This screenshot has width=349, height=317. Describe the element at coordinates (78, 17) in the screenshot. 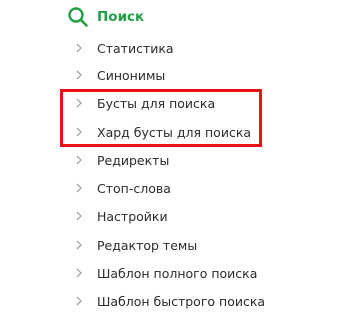

I see `search-icon` at that location.